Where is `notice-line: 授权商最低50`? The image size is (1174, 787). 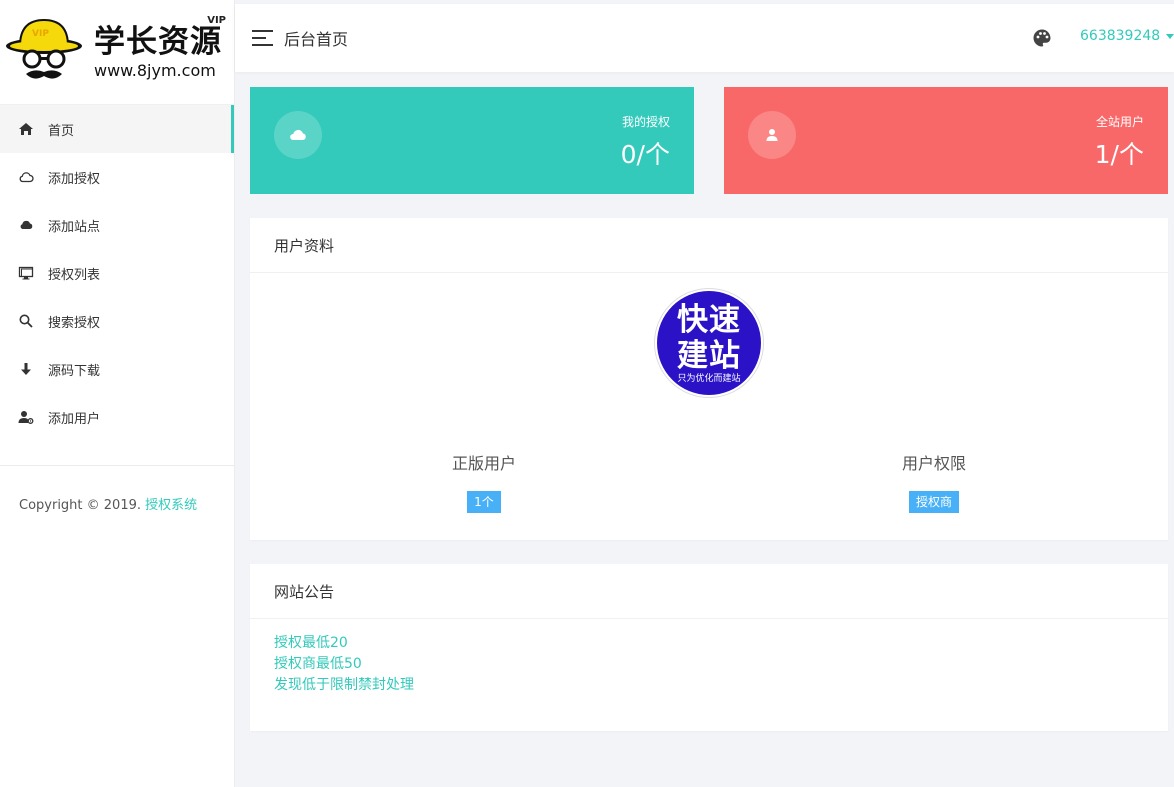 notice-line: 授权商最低50 is located at coordinates (318, 664).